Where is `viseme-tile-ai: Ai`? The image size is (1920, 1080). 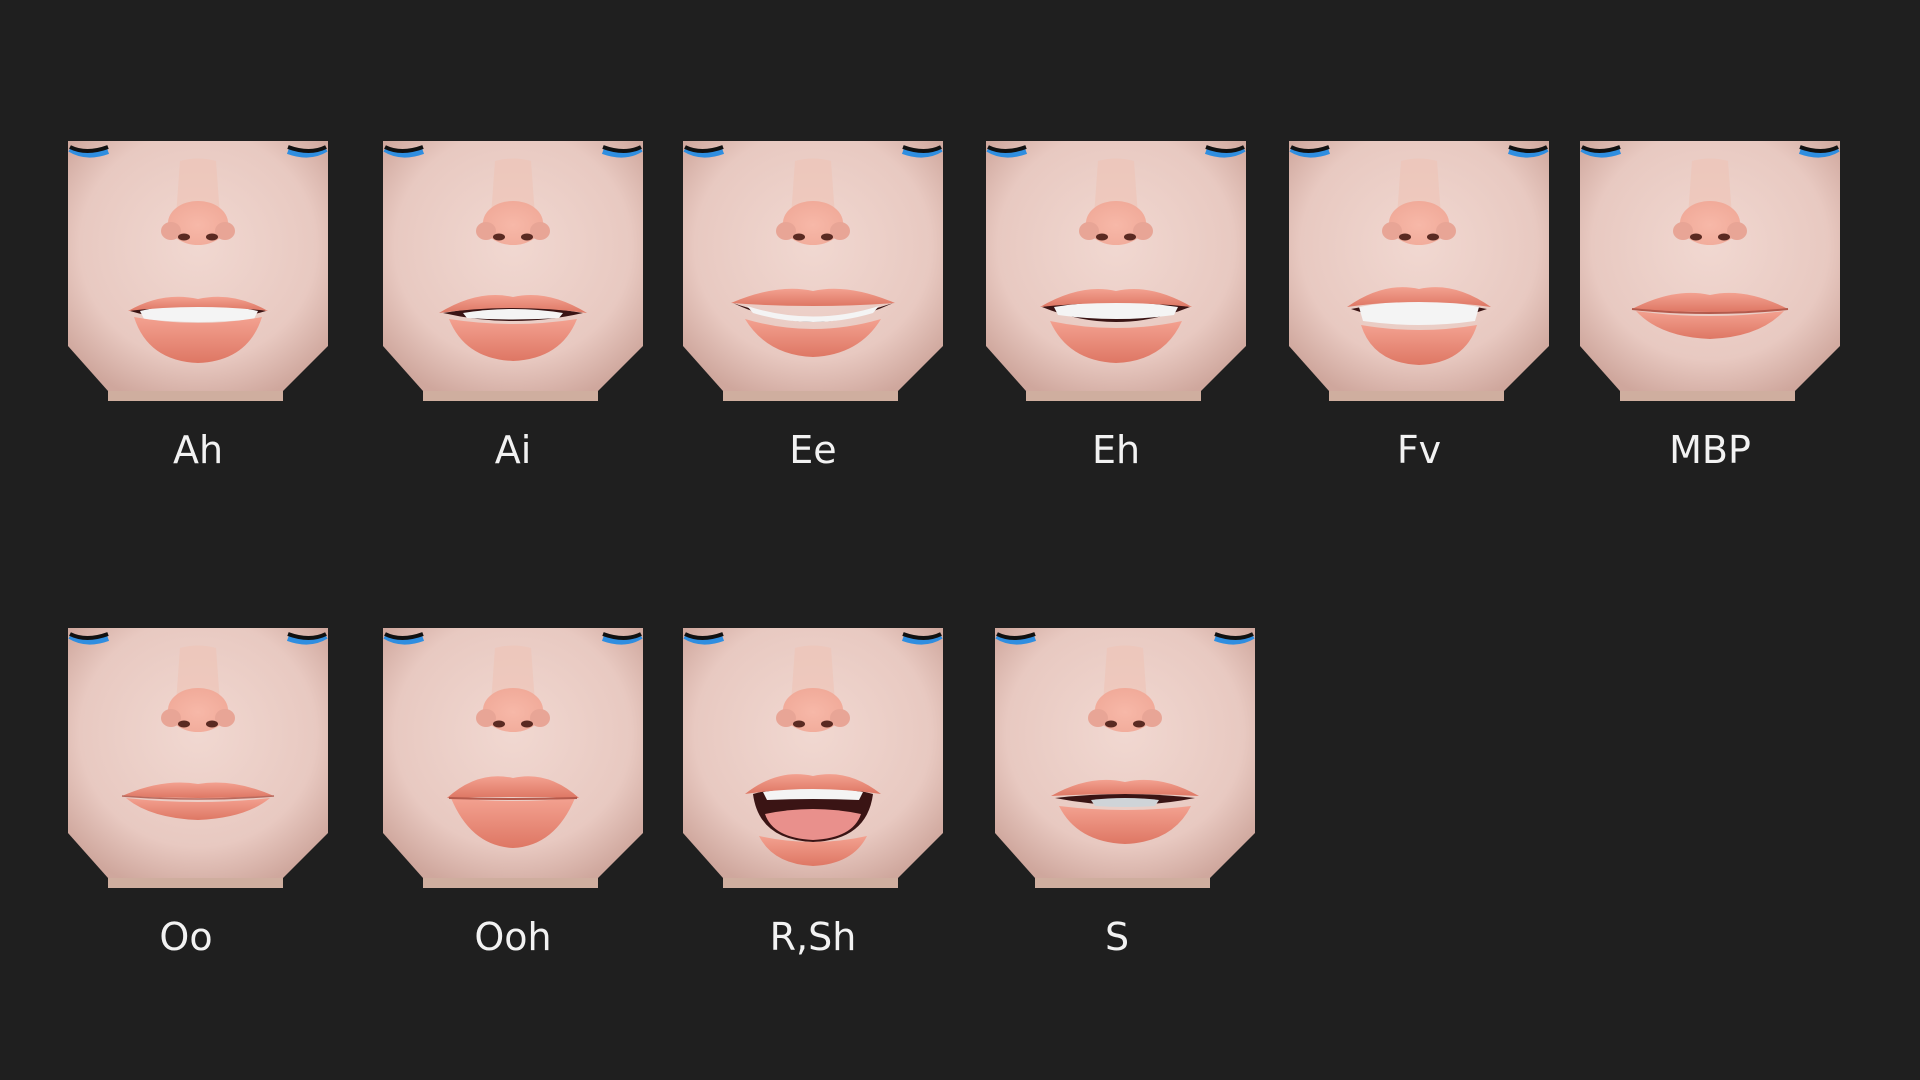 viseme-tile-ai: Ai is located at coordinates (513, 305).